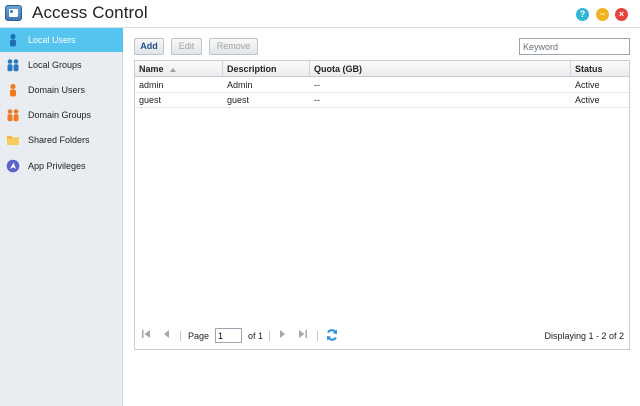 Image resolution: width=640 pixels, height=406 pixels. Describe the element at coordinates (228, 335) in the screenshot. I see `page-number-input` at that location.